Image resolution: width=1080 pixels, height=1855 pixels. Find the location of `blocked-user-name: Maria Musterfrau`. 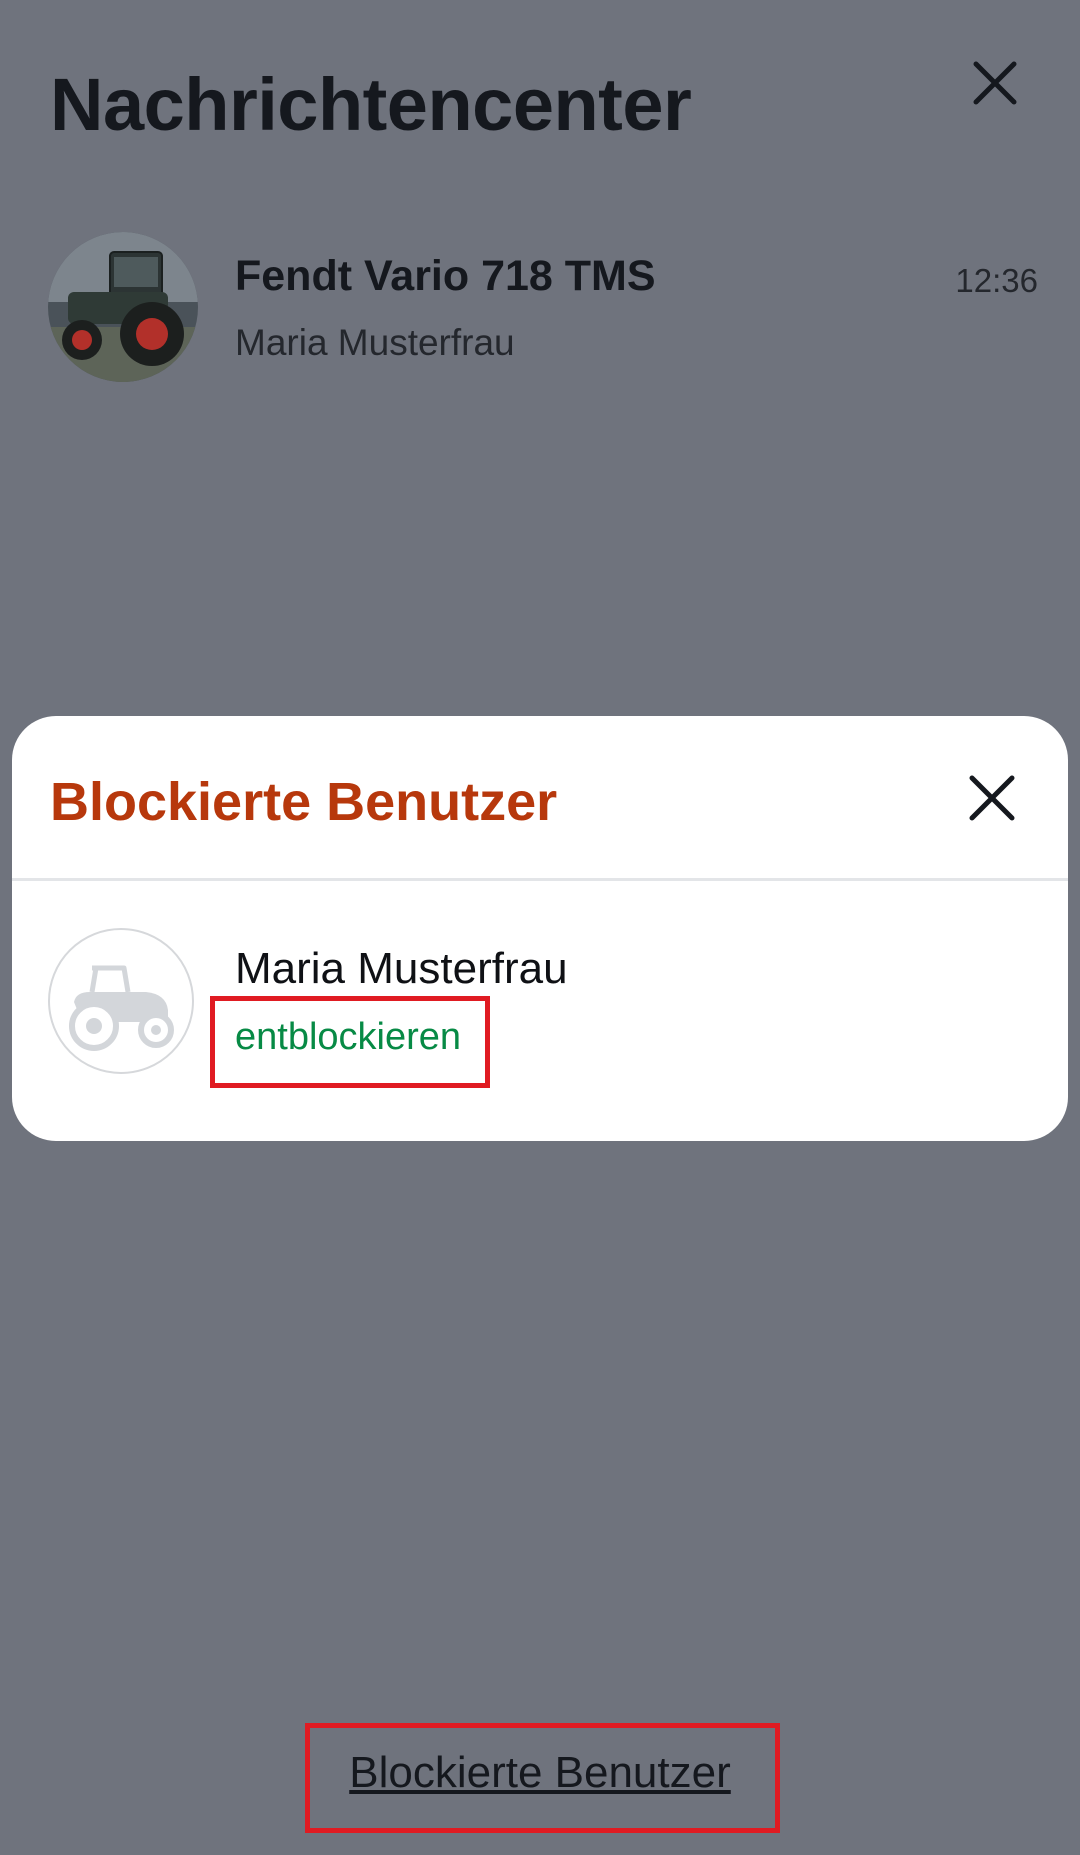

blocked-user-name: Maria Musterfrau is located at coordinates (401, 968).